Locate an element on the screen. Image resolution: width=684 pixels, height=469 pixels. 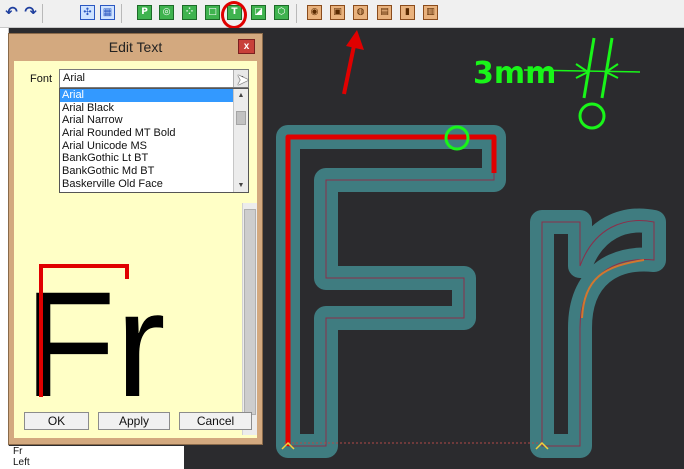
dimension-line is located at coordinates (589, 68).